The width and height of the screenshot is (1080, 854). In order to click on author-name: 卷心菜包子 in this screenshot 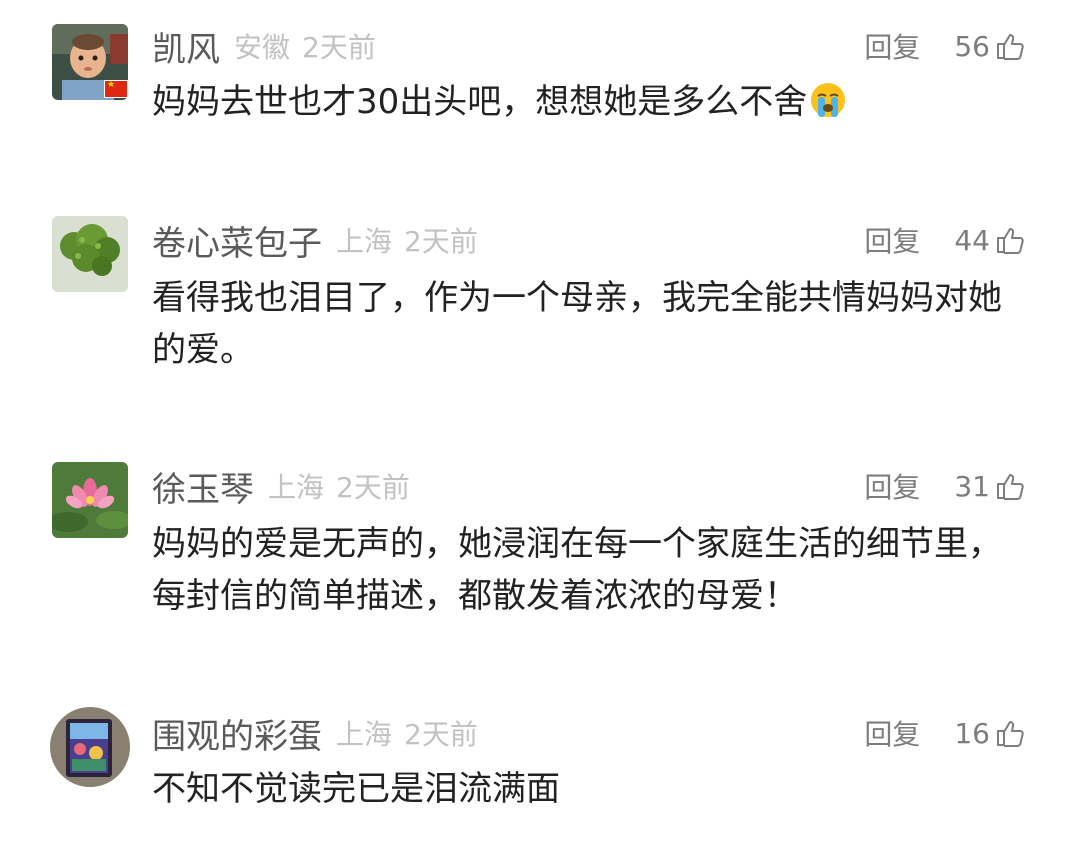, I will do `click(237, 240)`.